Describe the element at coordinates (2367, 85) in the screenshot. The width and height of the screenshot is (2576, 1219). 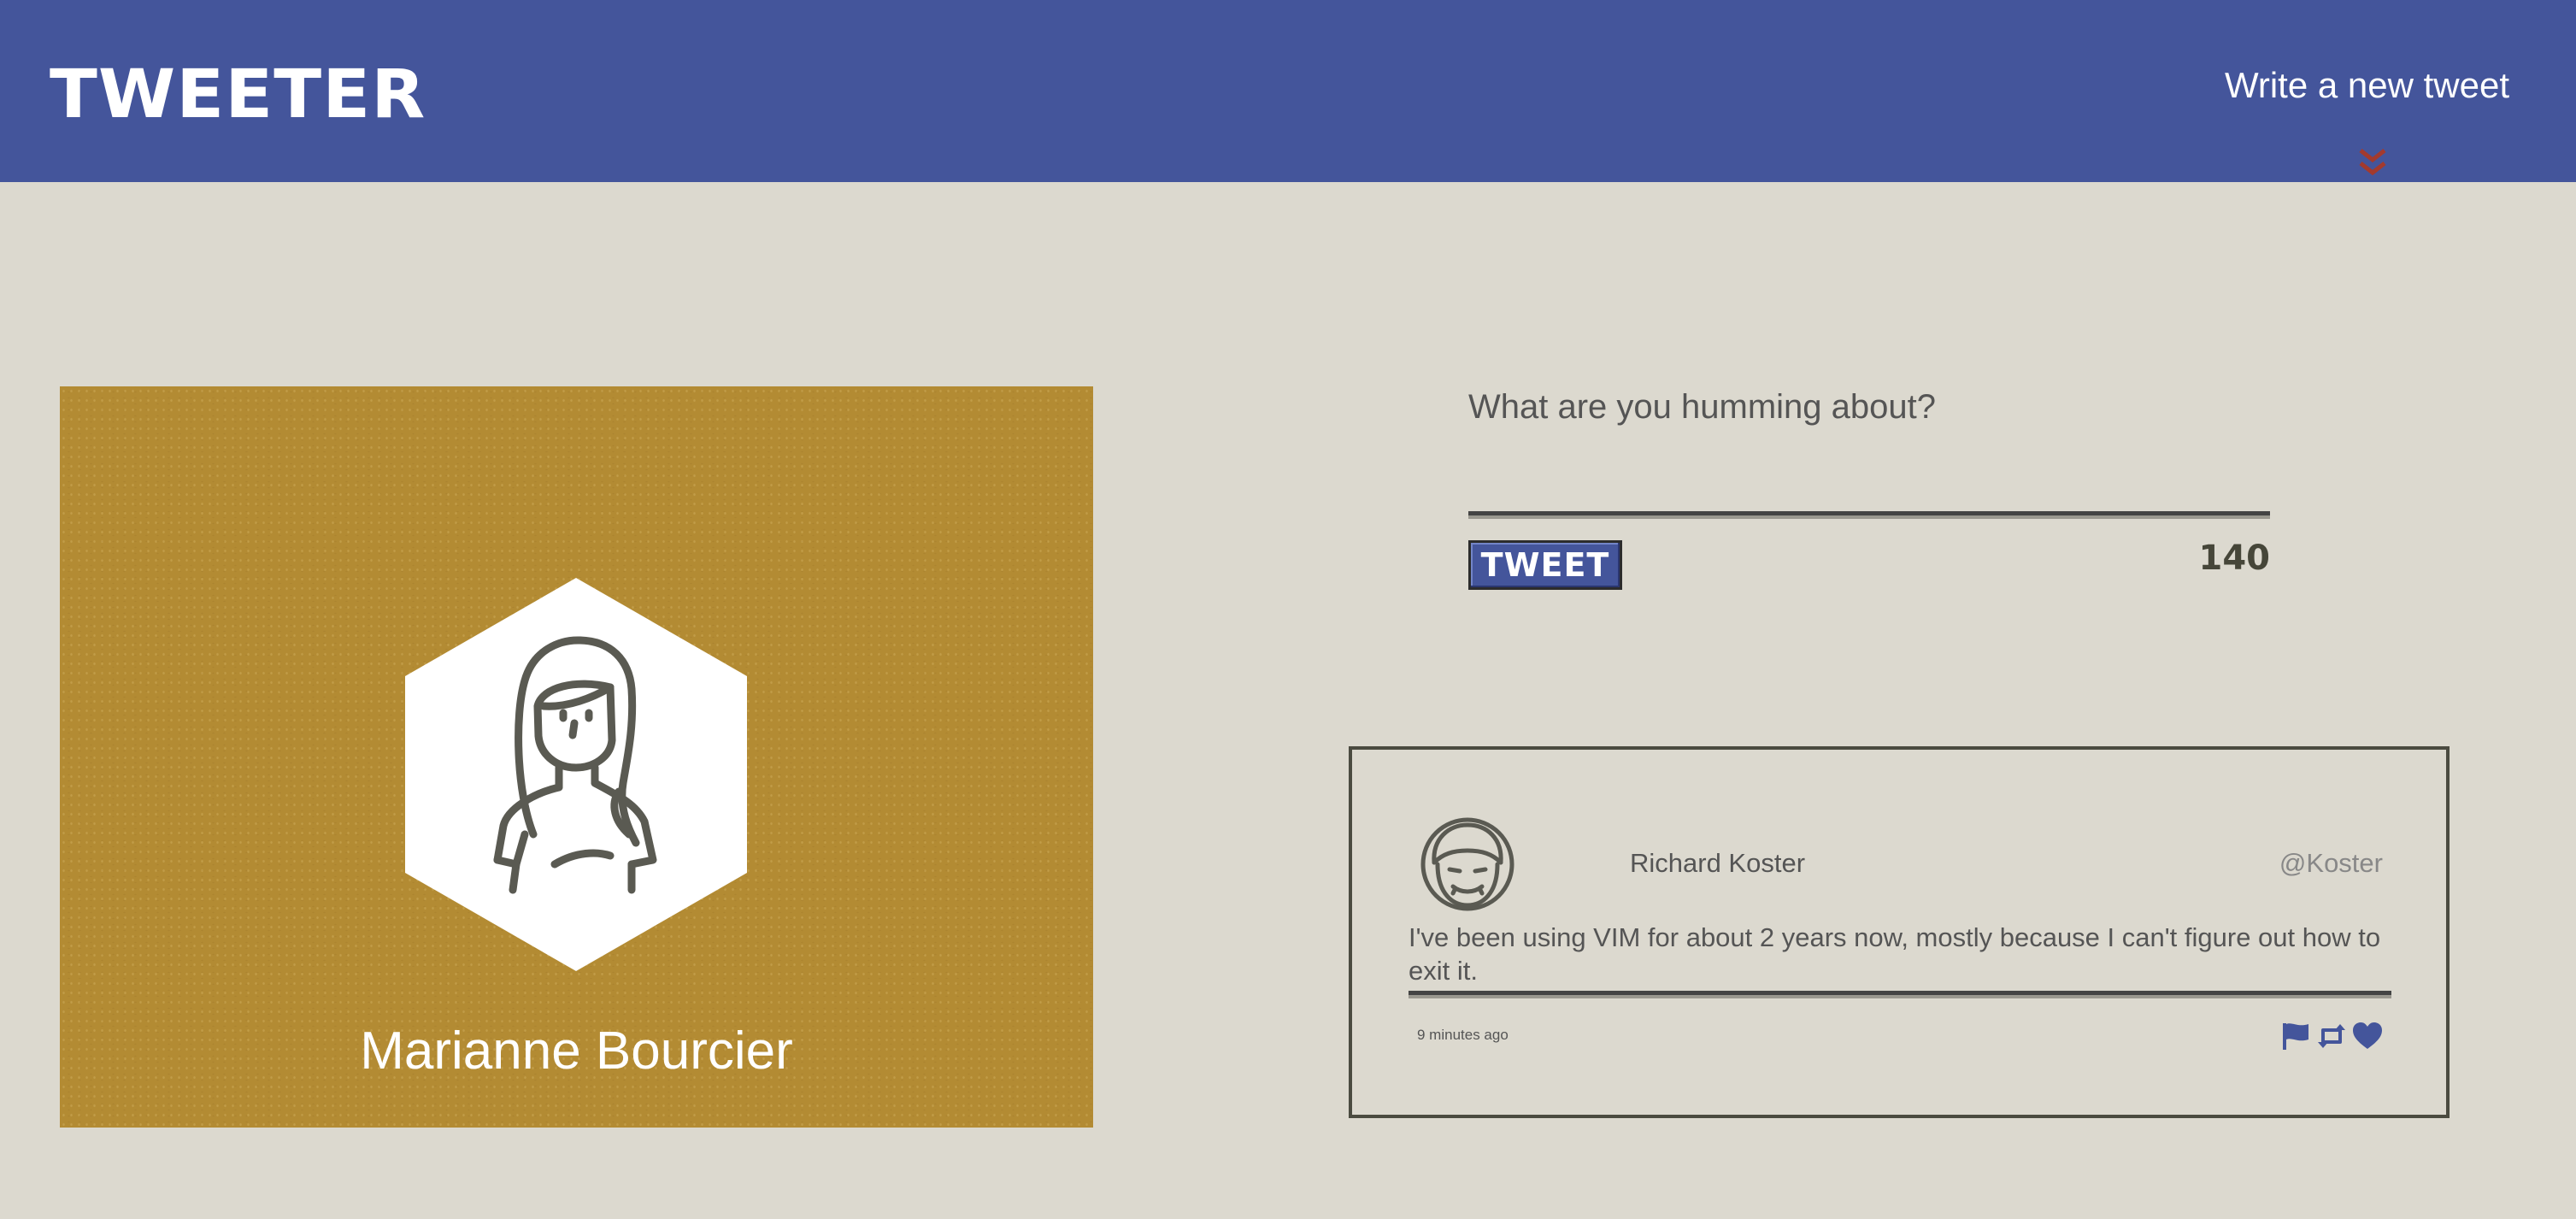
I see `write-new-tweet-link: Write a new tweet` at that location.